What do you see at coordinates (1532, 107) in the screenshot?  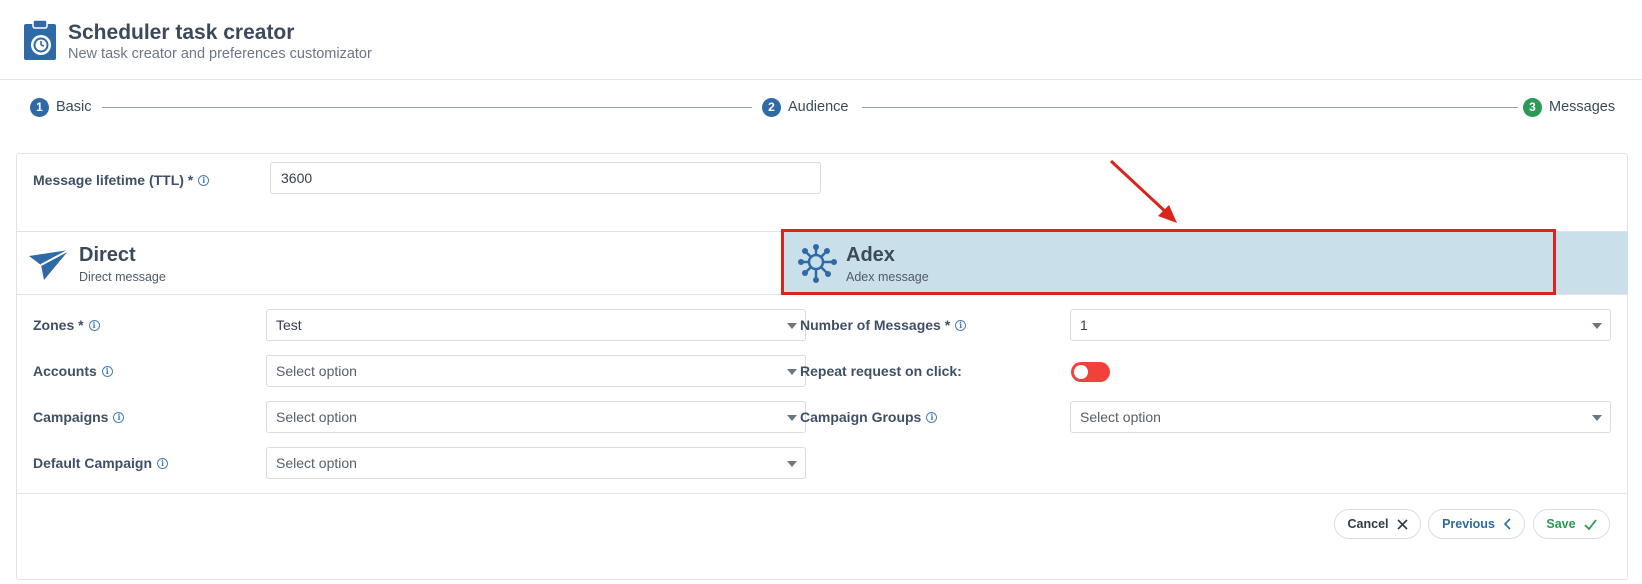 I see `step-number: 3` at bounding box center [1532, 107].